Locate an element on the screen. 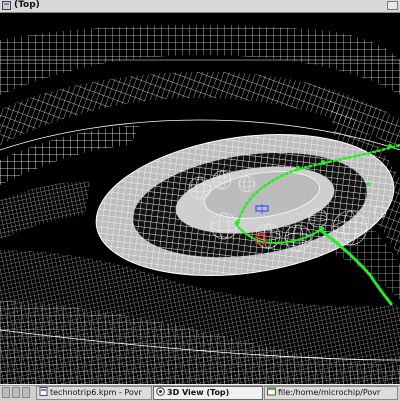 The width and height of the screenshot is (400, 401). document-icon is located at coordinates (43, 391).